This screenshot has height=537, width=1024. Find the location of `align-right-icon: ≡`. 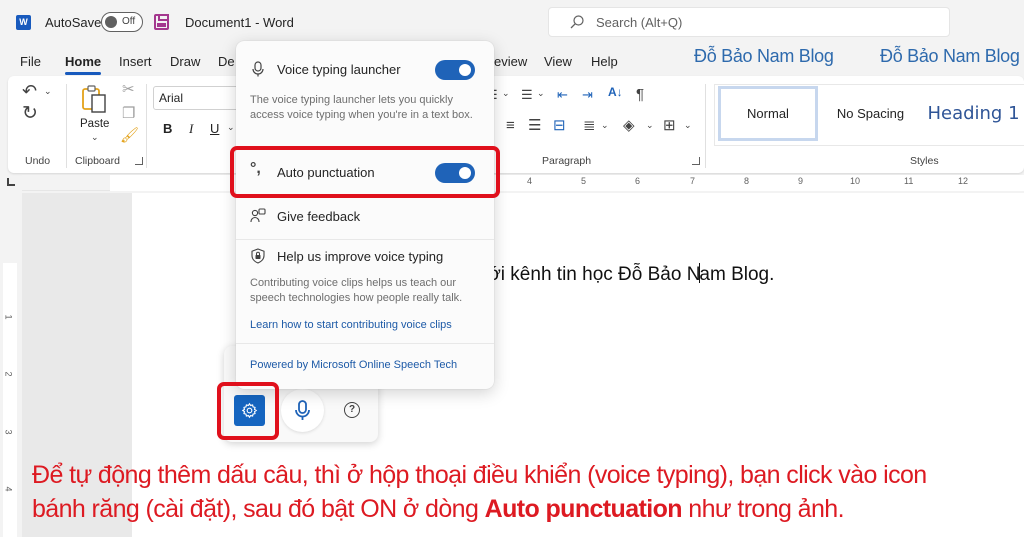

align-right-icon: ≡ is located at coordinates (510, 125).